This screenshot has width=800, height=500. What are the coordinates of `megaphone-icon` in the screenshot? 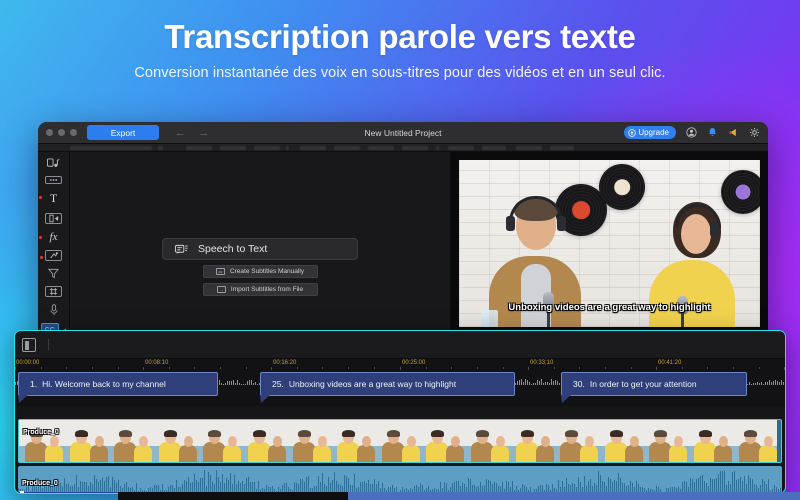 It's located at (733, 133).